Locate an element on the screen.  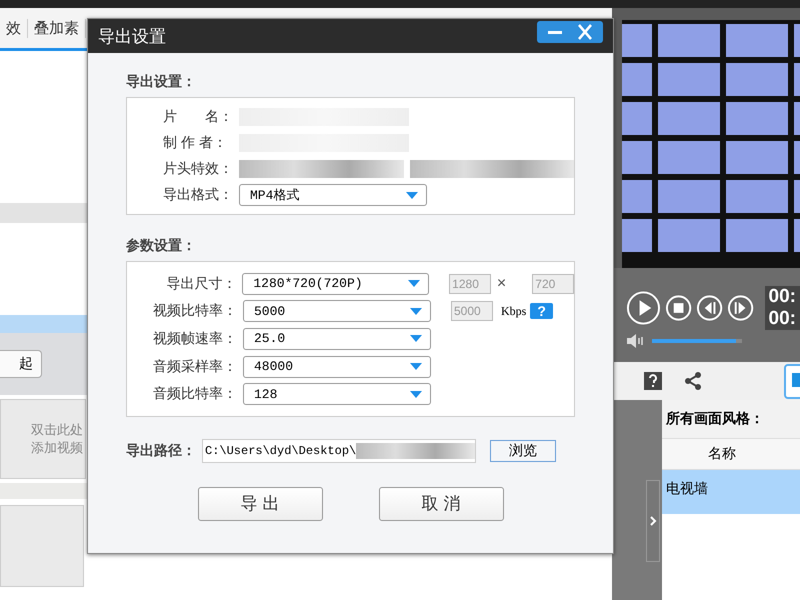
time-display: 00: 00: is located at coordinates (782, 308).